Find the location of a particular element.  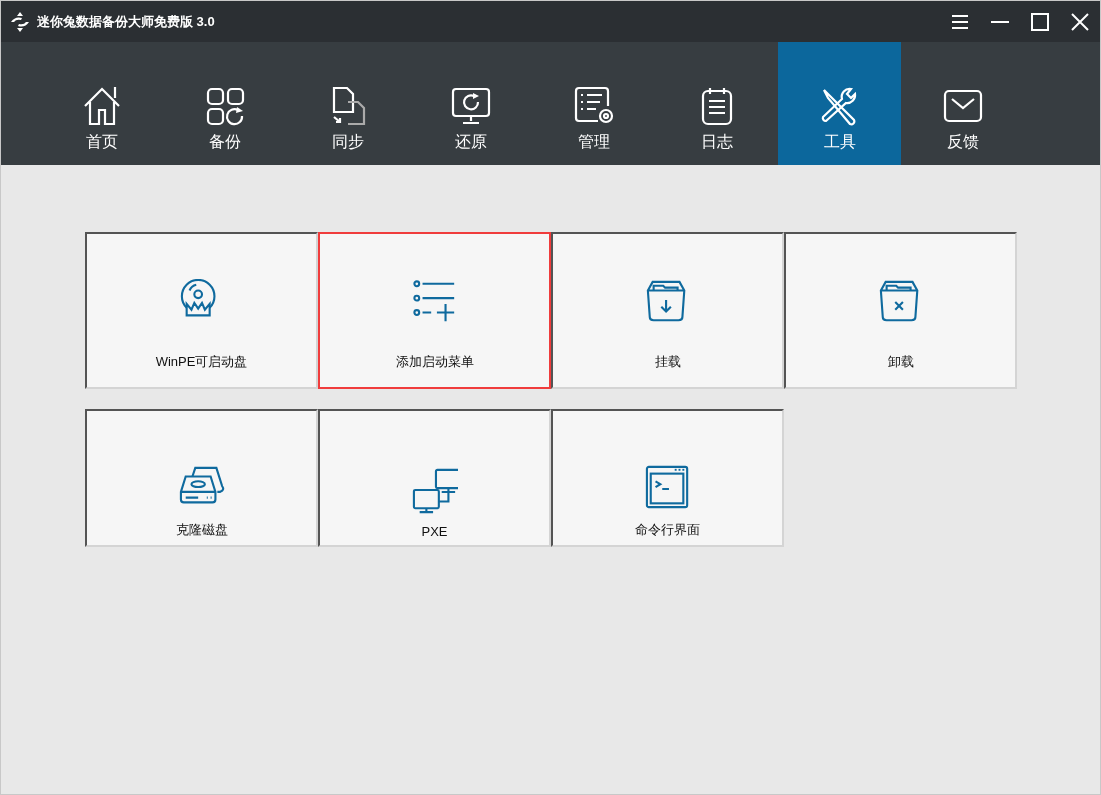

nav-tab: 备份 is located at coordinates (224, 103).